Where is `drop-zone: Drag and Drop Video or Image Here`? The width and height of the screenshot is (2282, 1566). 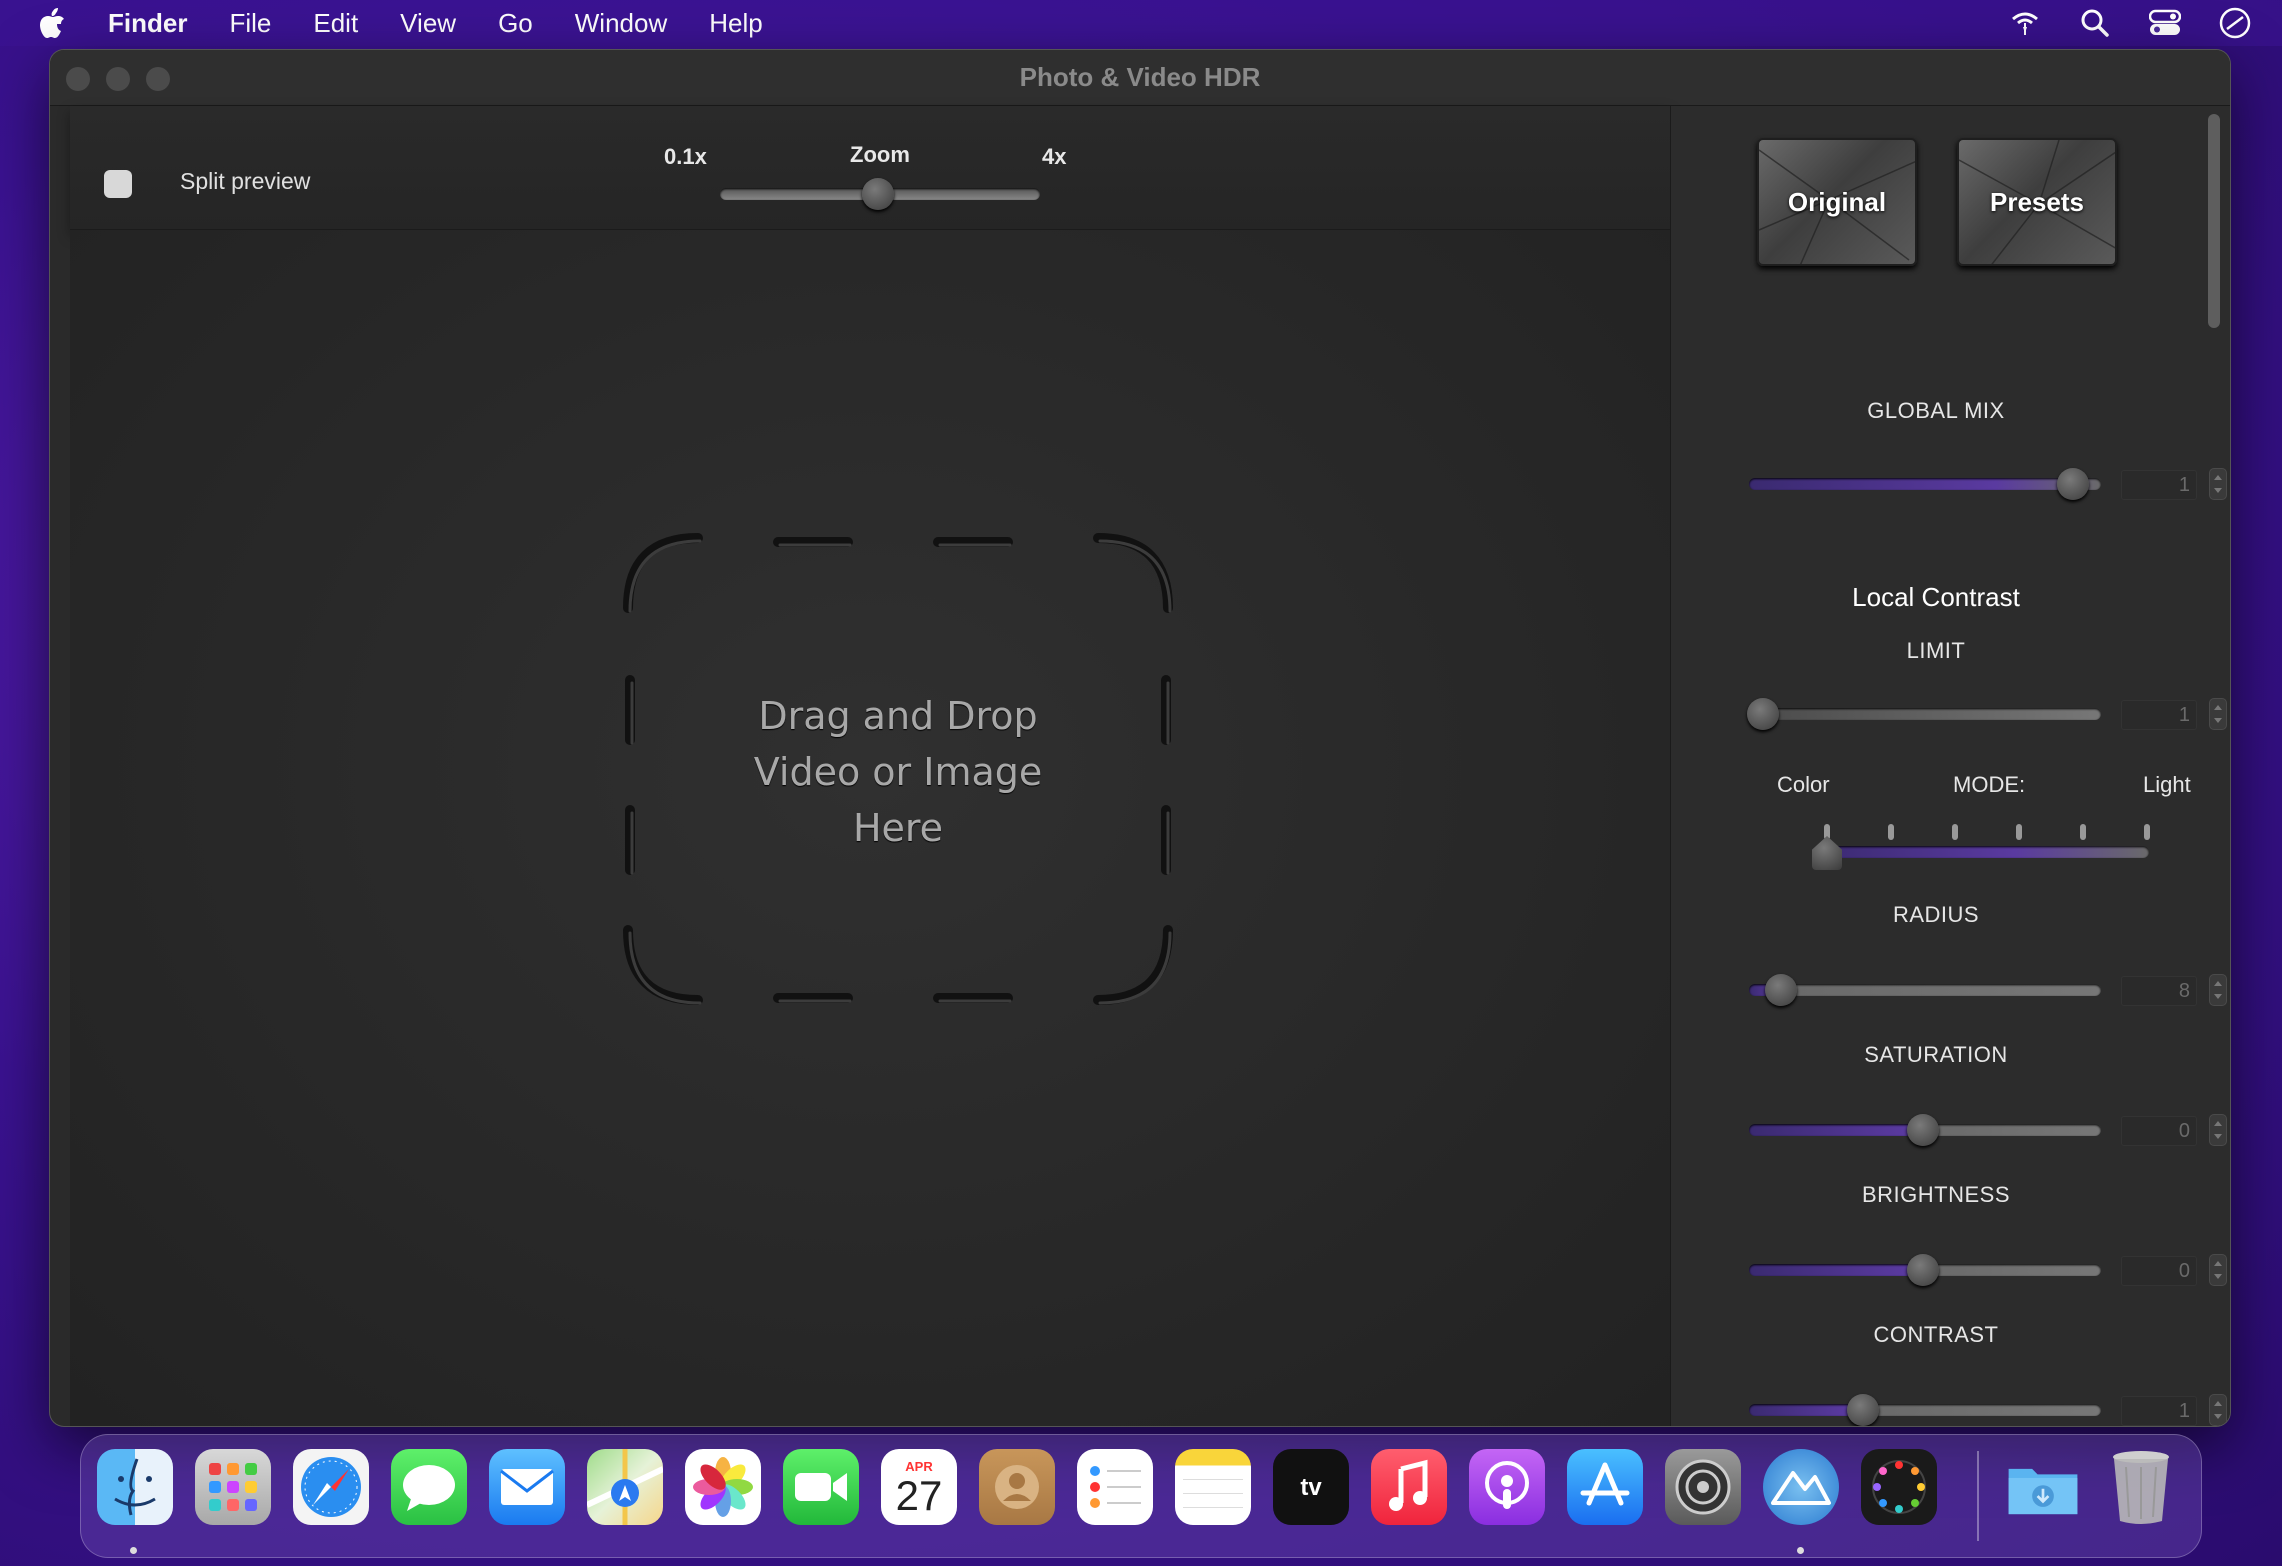
drop-zone: Drag and Drop Video or Image Here is located at coordinates (898, 770).